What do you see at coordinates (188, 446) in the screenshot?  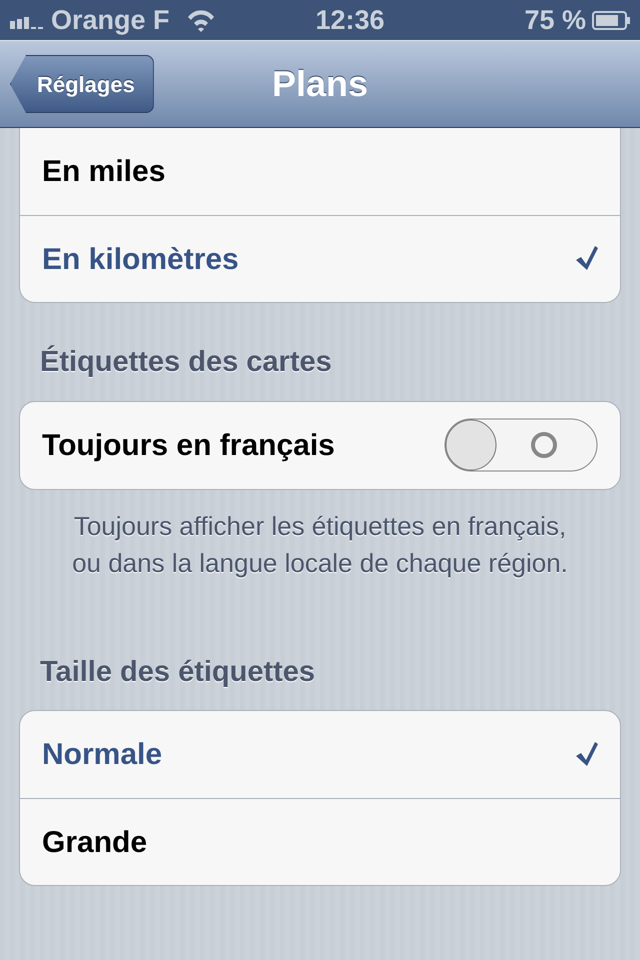 I see `toggle-label: Toujours en français` at bounding box center [188, 446].